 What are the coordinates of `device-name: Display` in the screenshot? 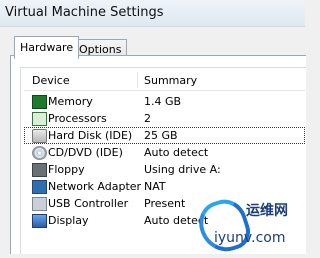 It's located at (68, 220).